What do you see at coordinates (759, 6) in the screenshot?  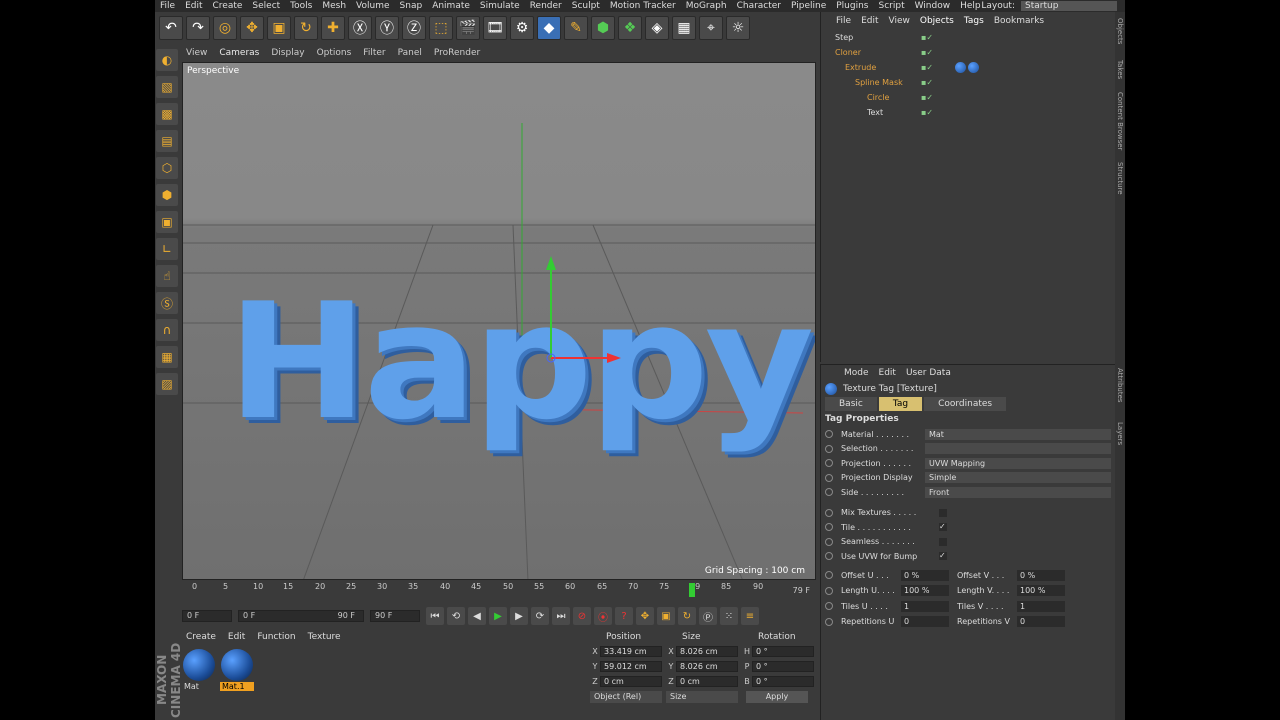 I see `menu-character: Character` at bounding box center [759, 6].